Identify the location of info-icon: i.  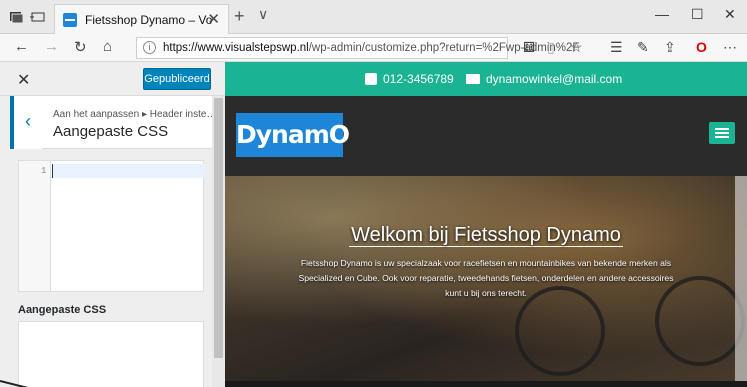
(149, 47).